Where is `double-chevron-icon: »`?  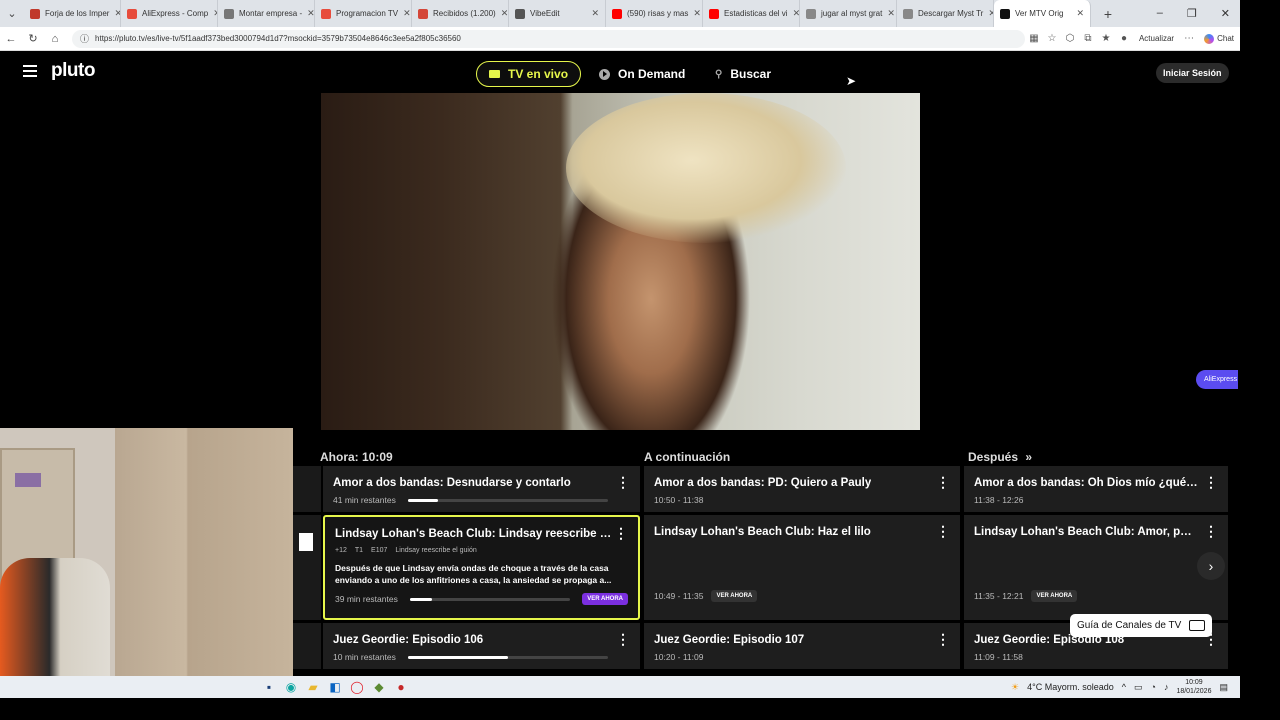 double-chevron-icon: » is located at coordinates (1028, 457).